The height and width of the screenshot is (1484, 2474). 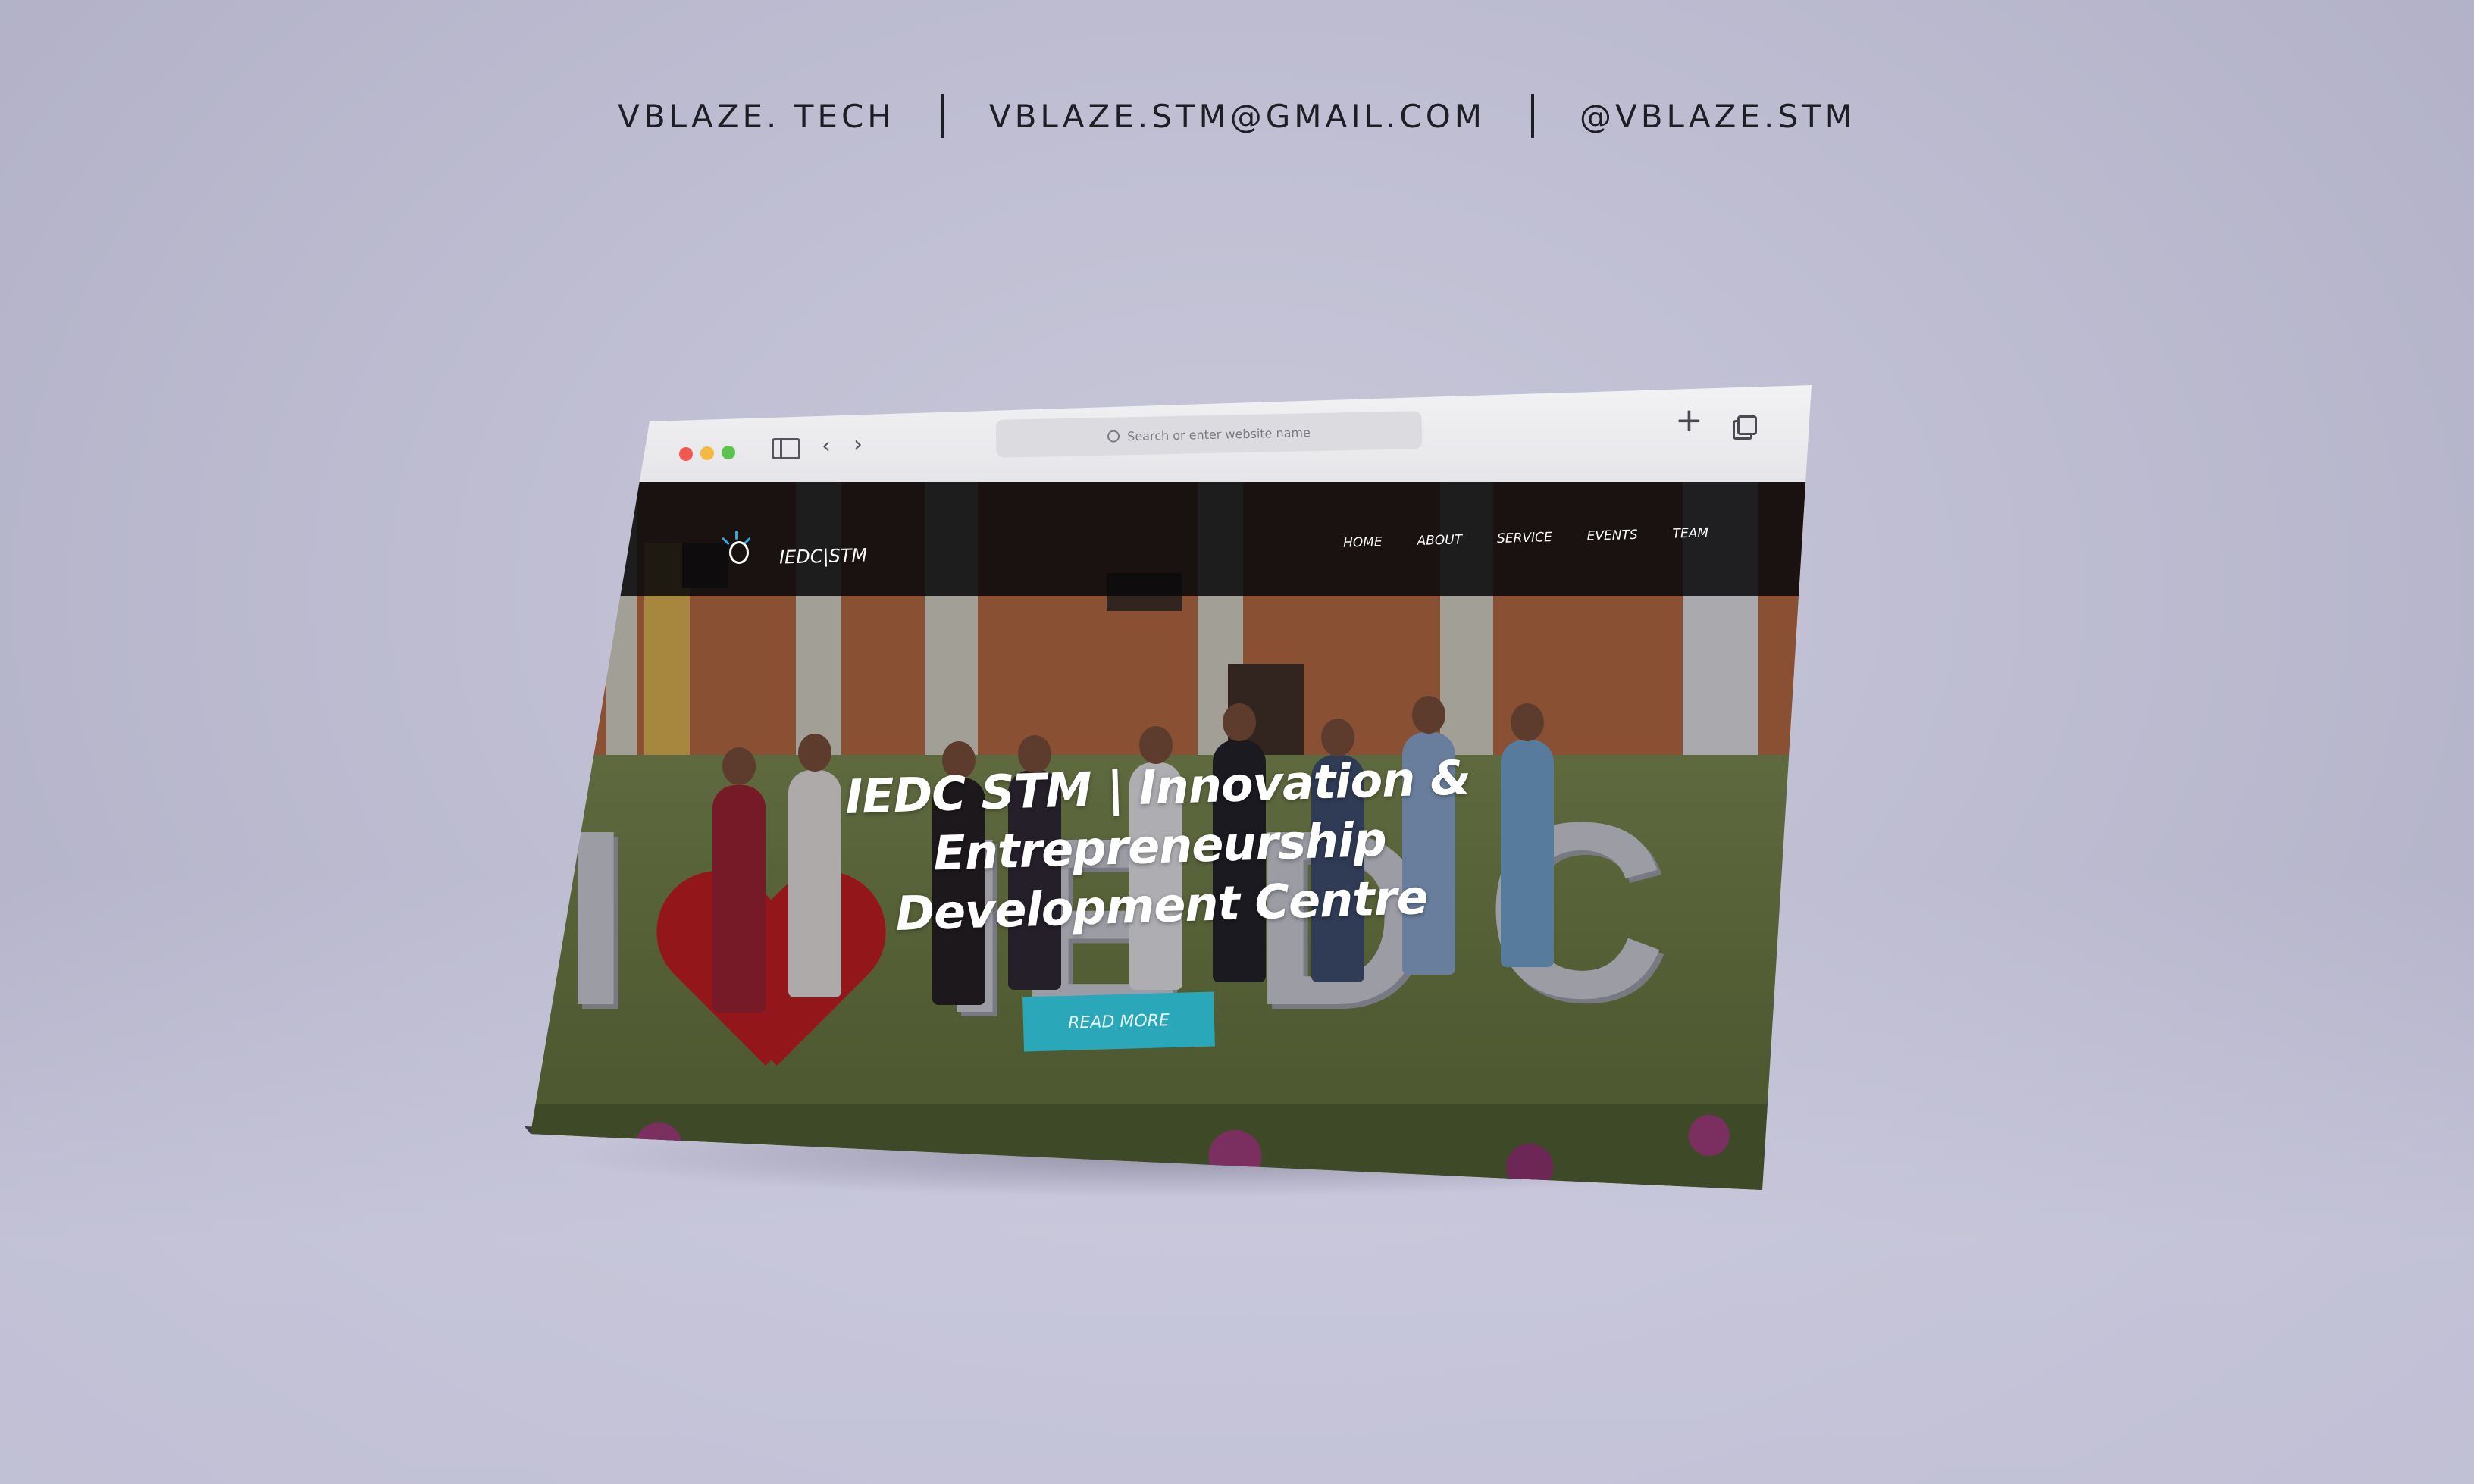 I want to click on site-logo-text: IEDC|STM, so click(x=823, y=556).